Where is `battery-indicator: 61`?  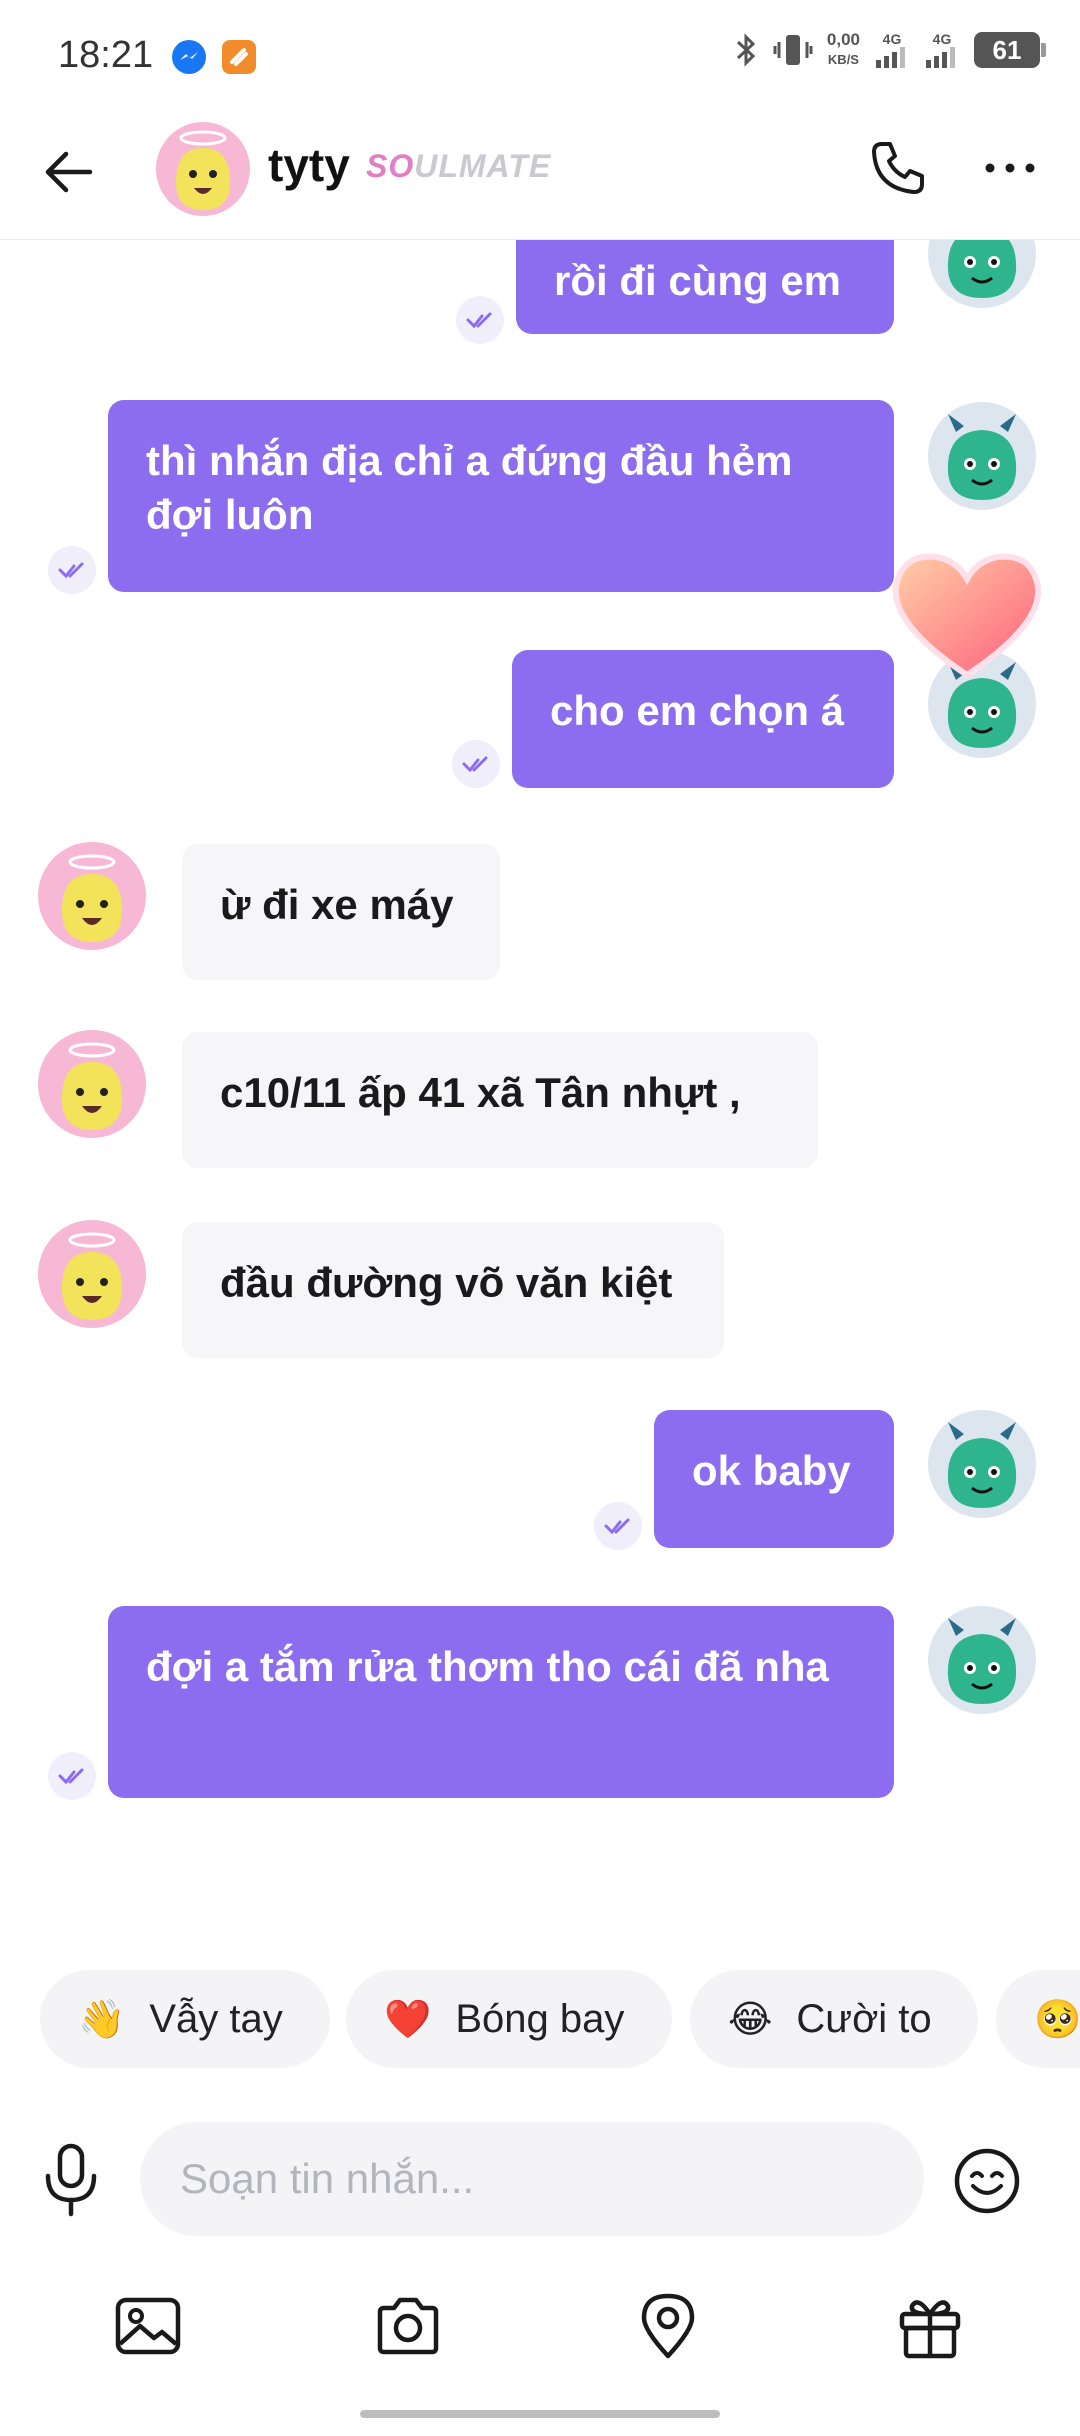
battery-indicator: 61 is located at coordinates (1010, 50).